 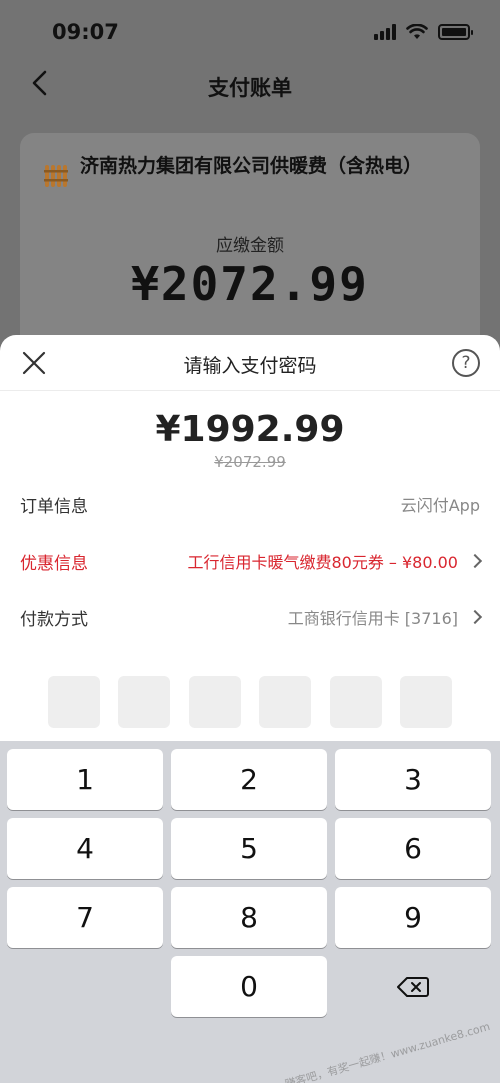 What do you see at coordinates (413, 848) in the screenshot?
I see `key-6: 6` at bounding box center [413, 848].